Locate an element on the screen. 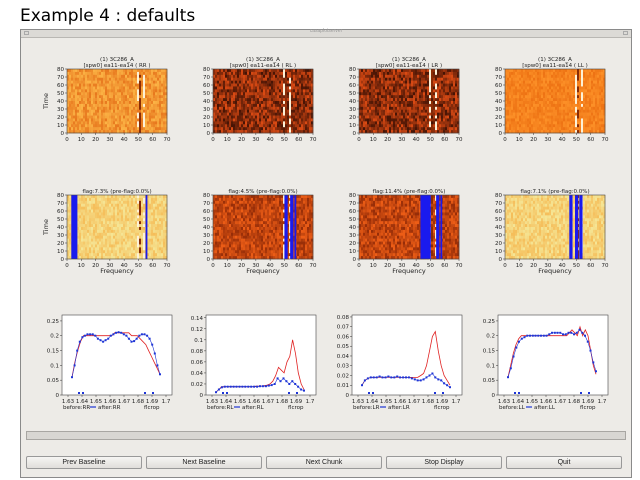 The image size is (640, 480). x-tick-label: 30 is located at coordinates (109, 140).